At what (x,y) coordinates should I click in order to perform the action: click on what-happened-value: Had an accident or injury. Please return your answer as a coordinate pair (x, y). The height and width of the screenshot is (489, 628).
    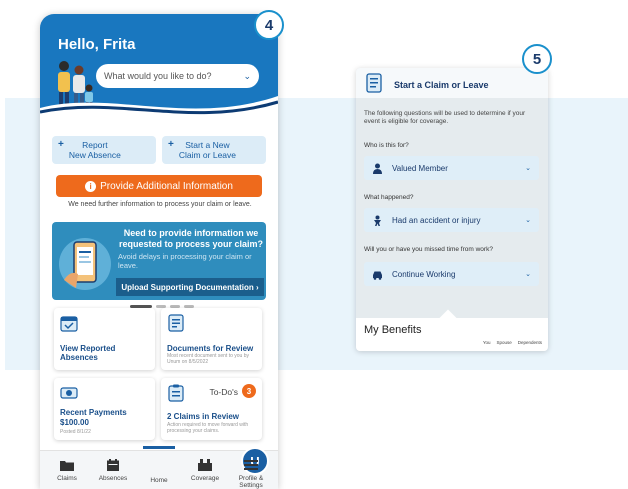
    Looking at the image, I should click on (436, 220).